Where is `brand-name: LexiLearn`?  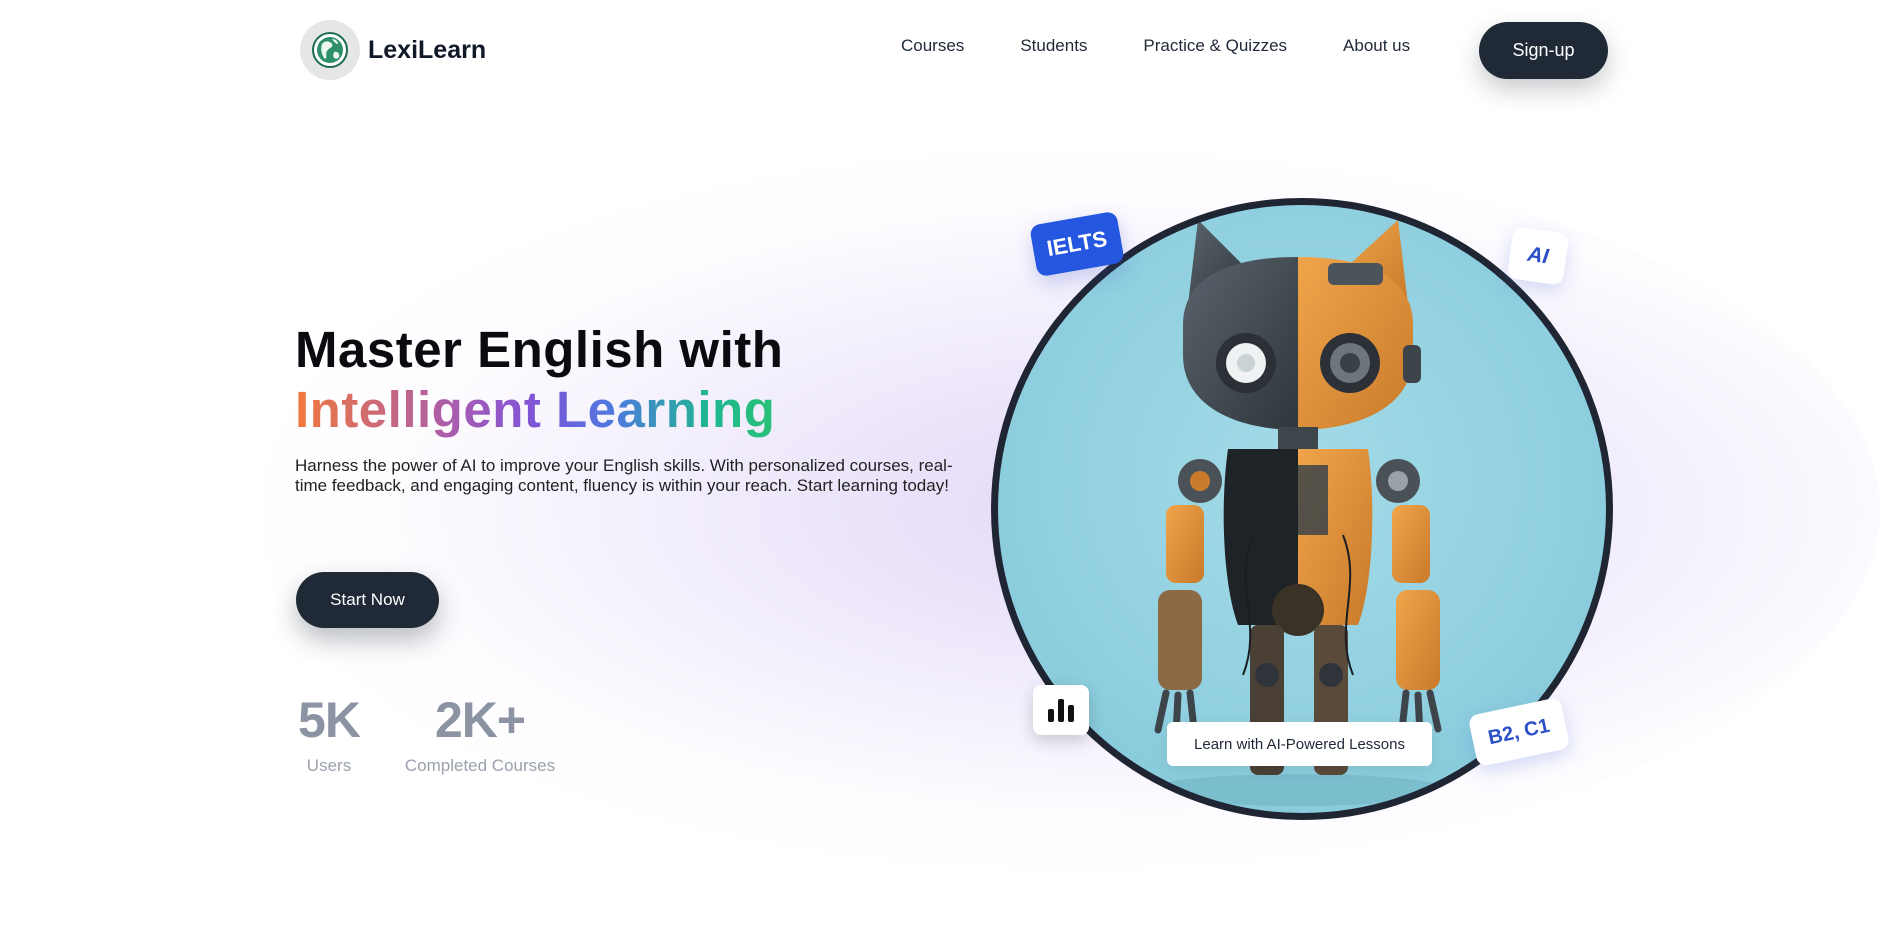 brand-name: LexiLearn is located at coordinates (427, 49).